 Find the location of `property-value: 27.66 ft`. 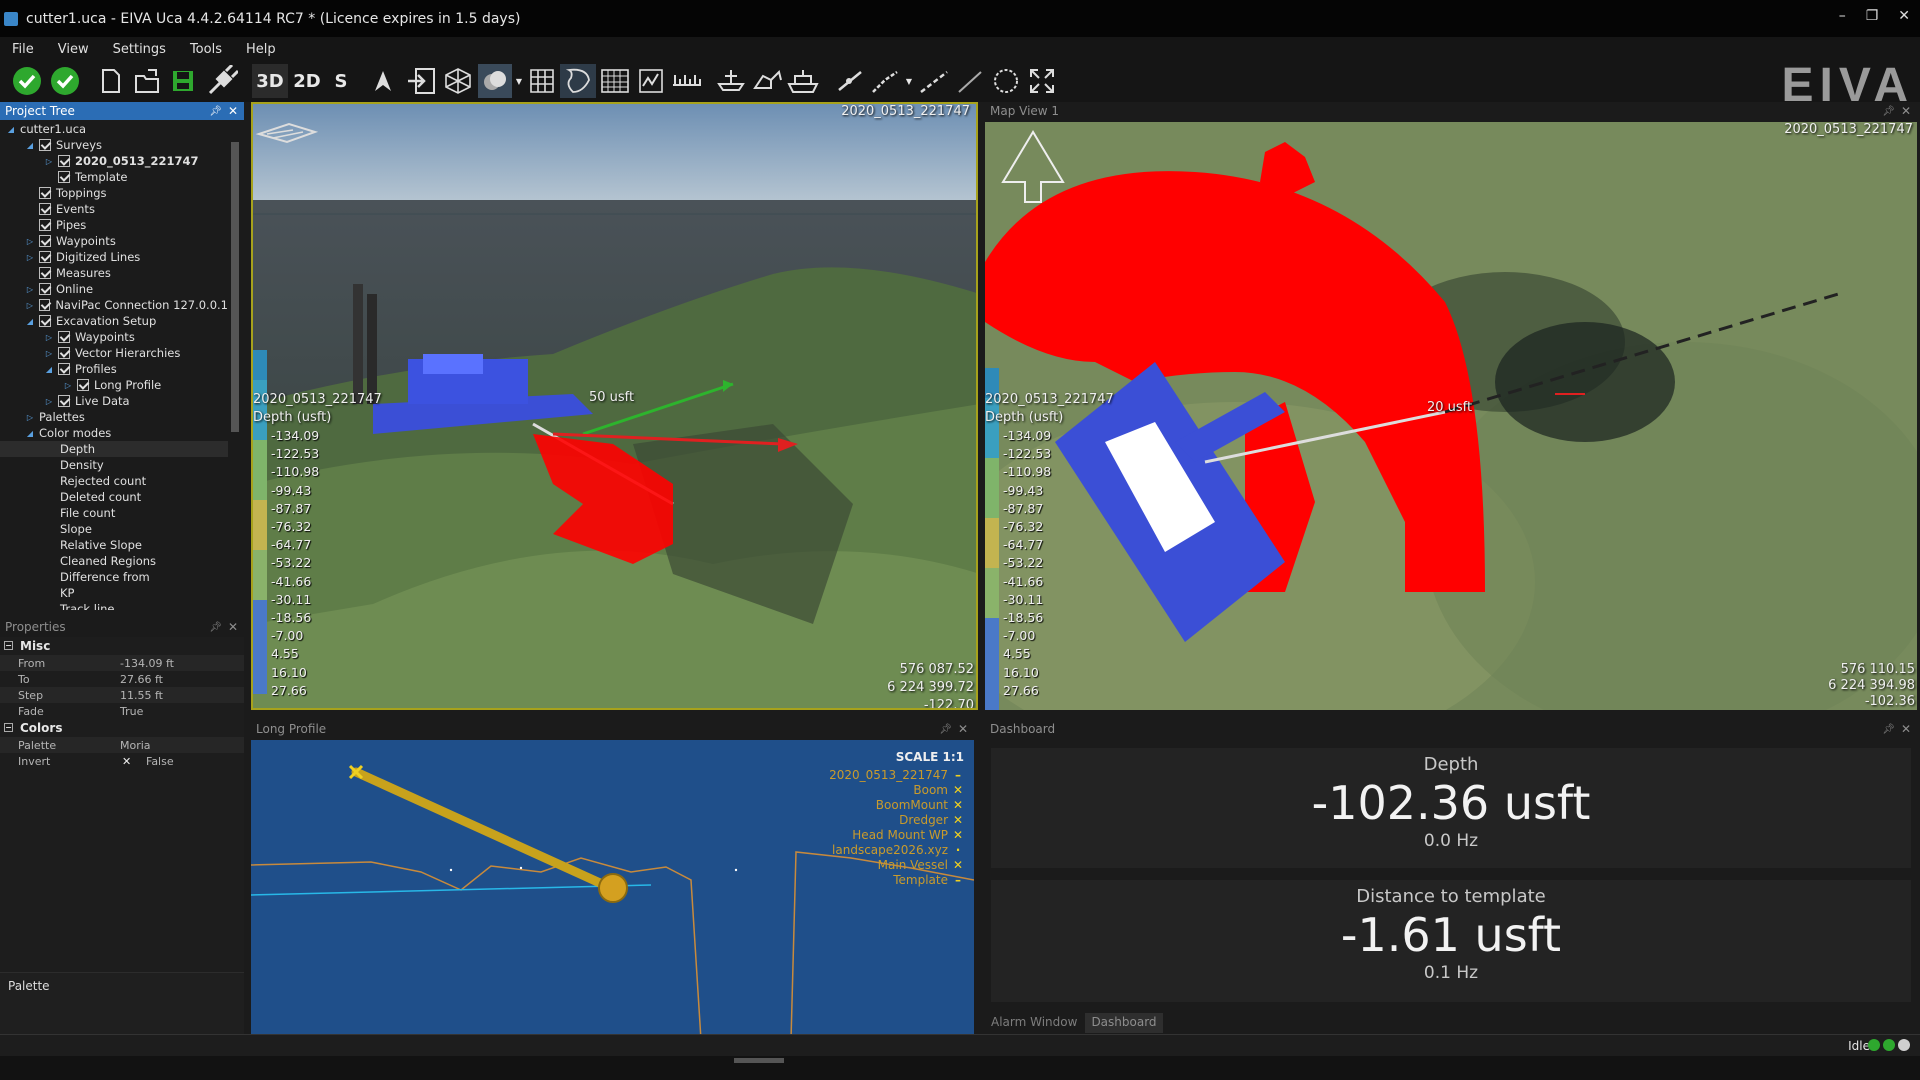

property-value: 27.66 ft is located at coordinates (141, 679).